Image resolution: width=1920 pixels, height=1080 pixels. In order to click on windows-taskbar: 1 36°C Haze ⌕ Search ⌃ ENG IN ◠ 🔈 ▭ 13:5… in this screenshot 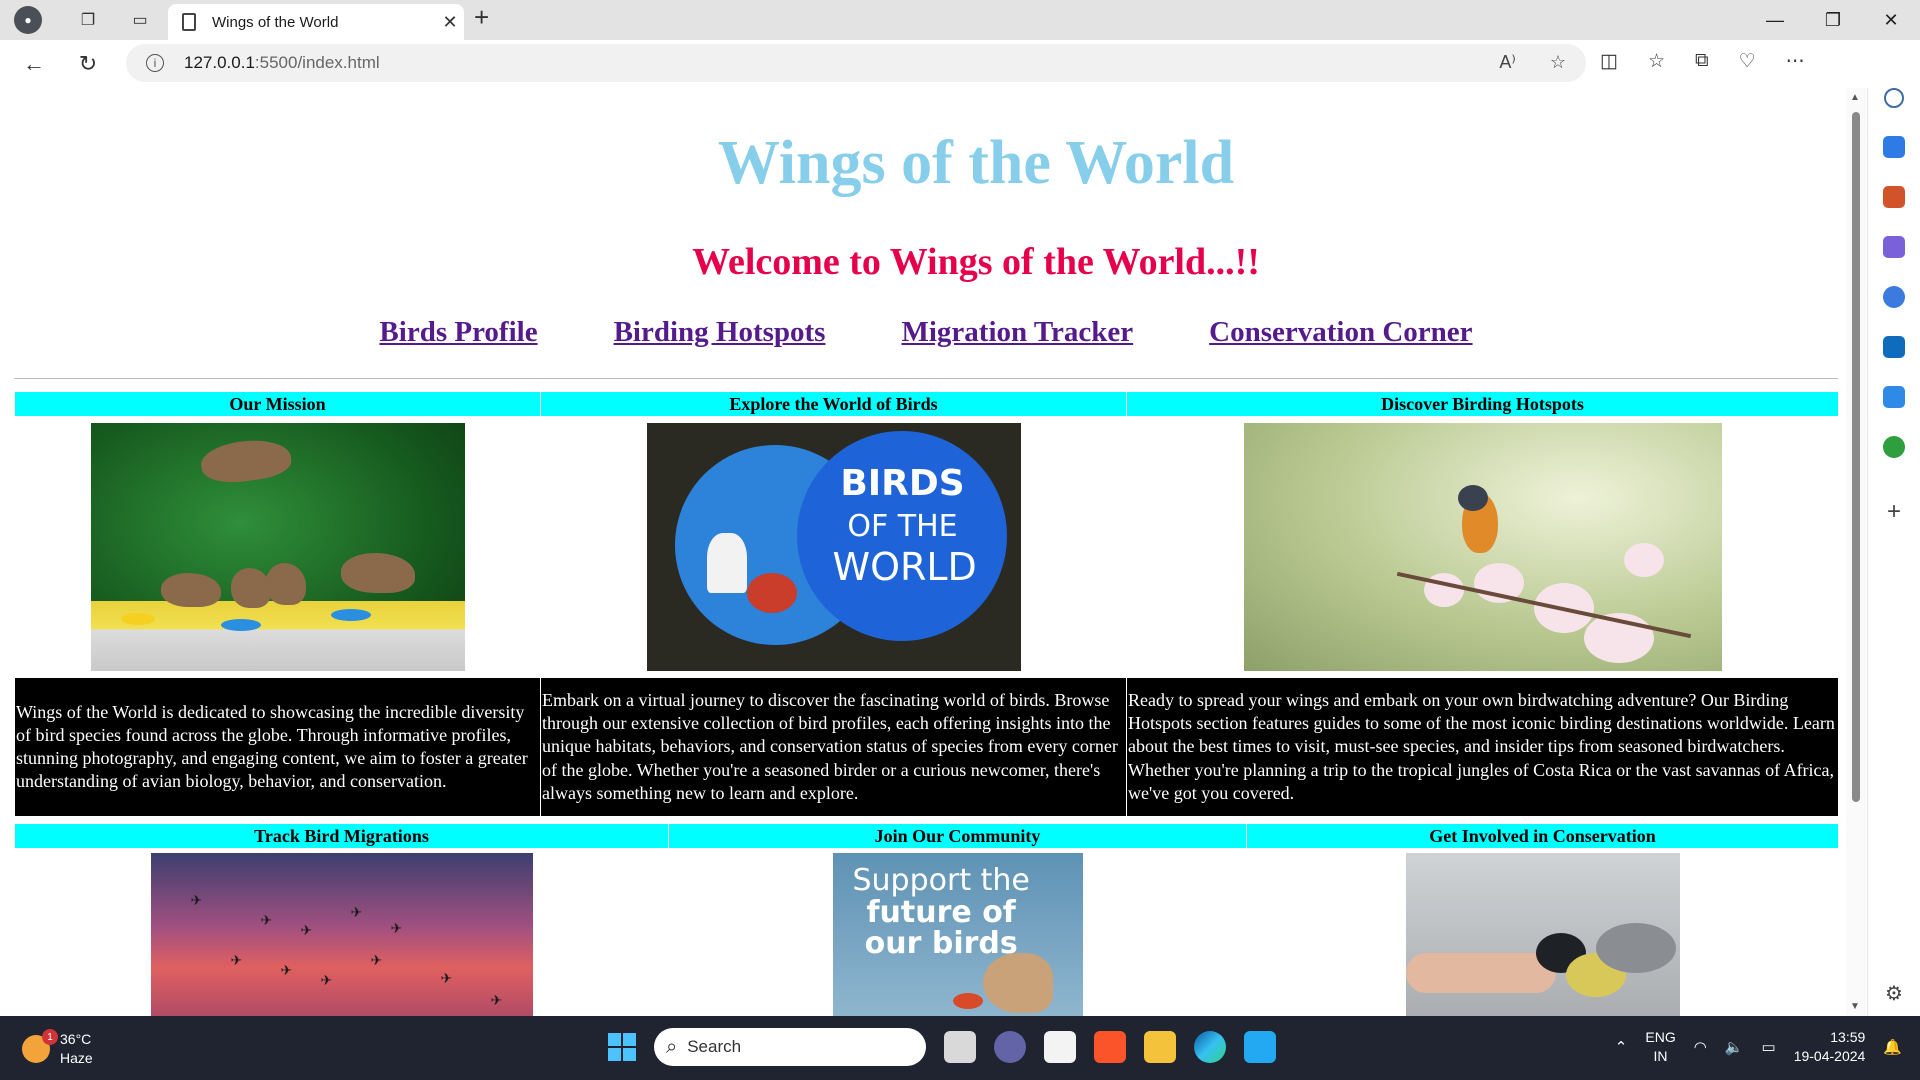, I will do `click(960, 1048)`.